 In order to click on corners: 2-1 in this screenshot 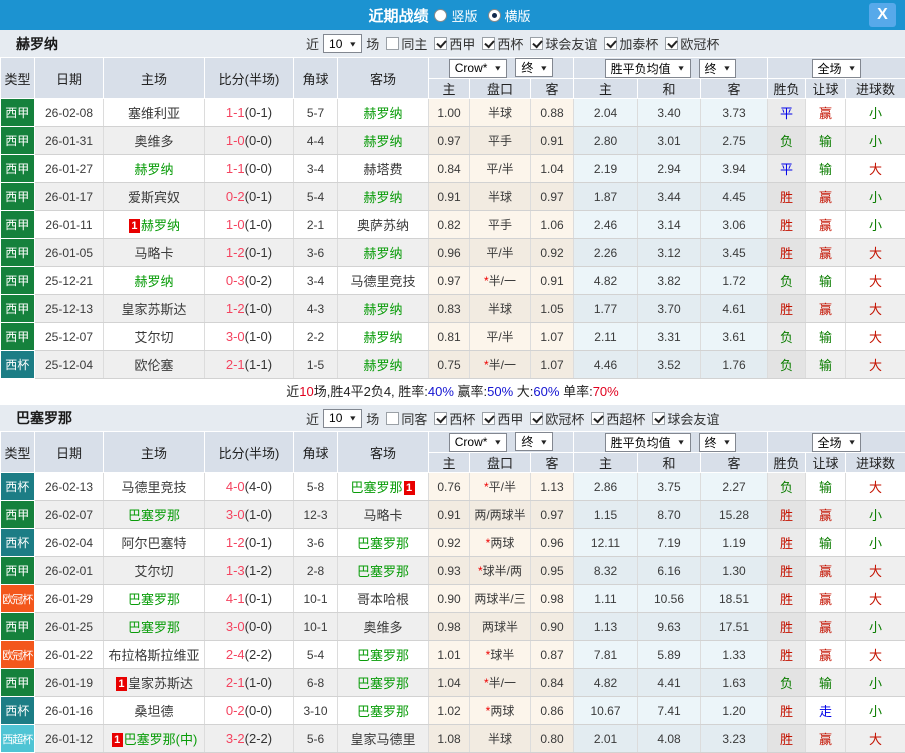, I will do `click(315, 224)`.